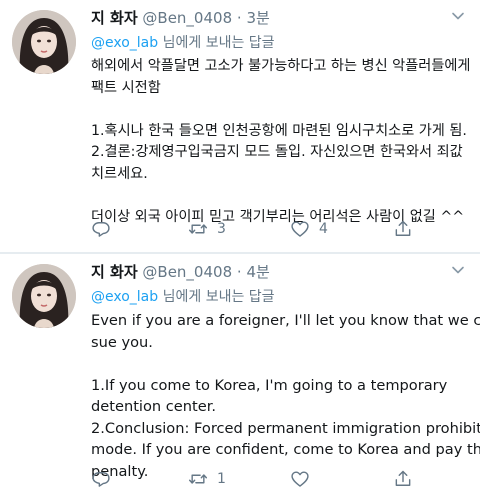 The image size is (480, 503). I want to click on timestamp: 4분, so click(257, 272).